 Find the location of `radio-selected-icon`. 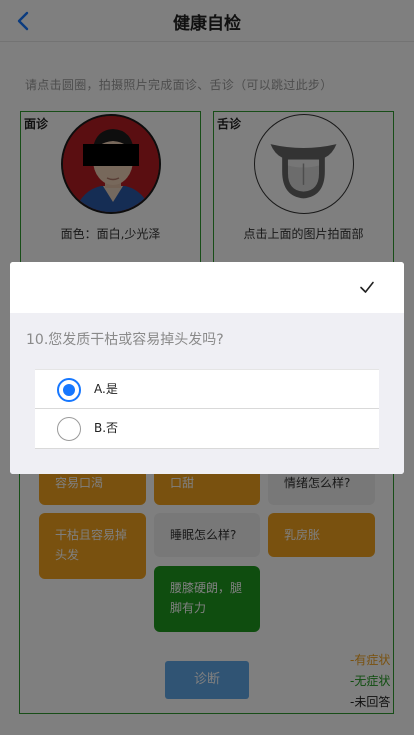

radio-selected-icon is located at coordinates (69, 390).